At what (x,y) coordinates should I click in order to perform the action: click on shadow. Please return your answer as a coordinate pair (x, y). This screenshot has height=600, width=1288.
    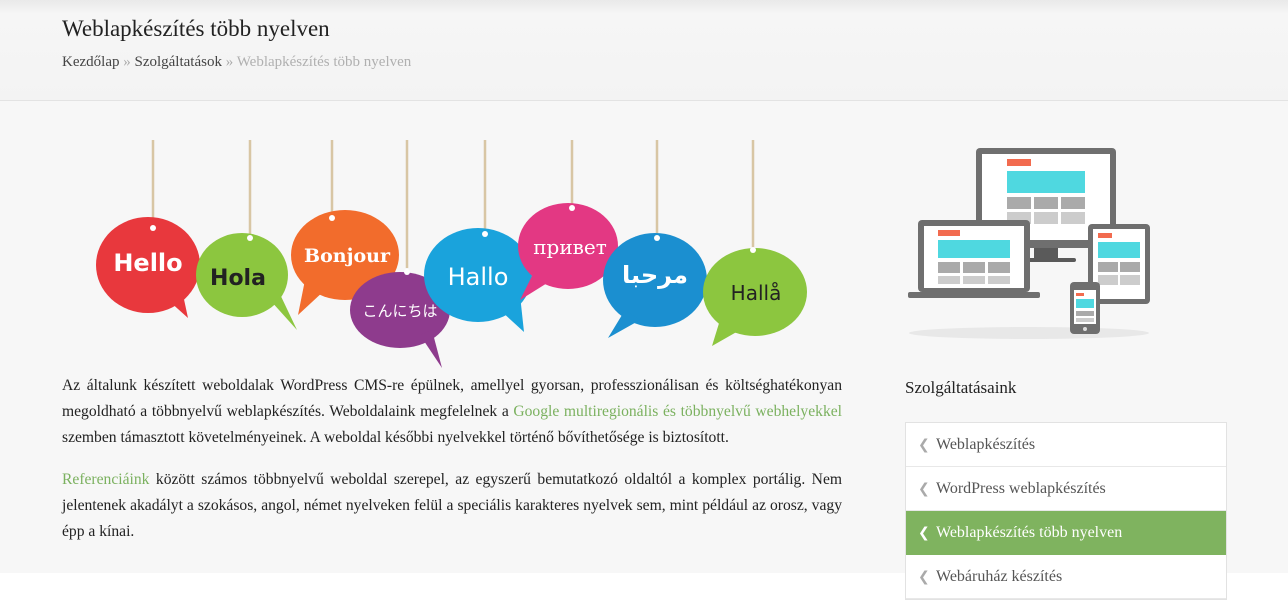
    Looking at the image, I should click on (1029, 333).